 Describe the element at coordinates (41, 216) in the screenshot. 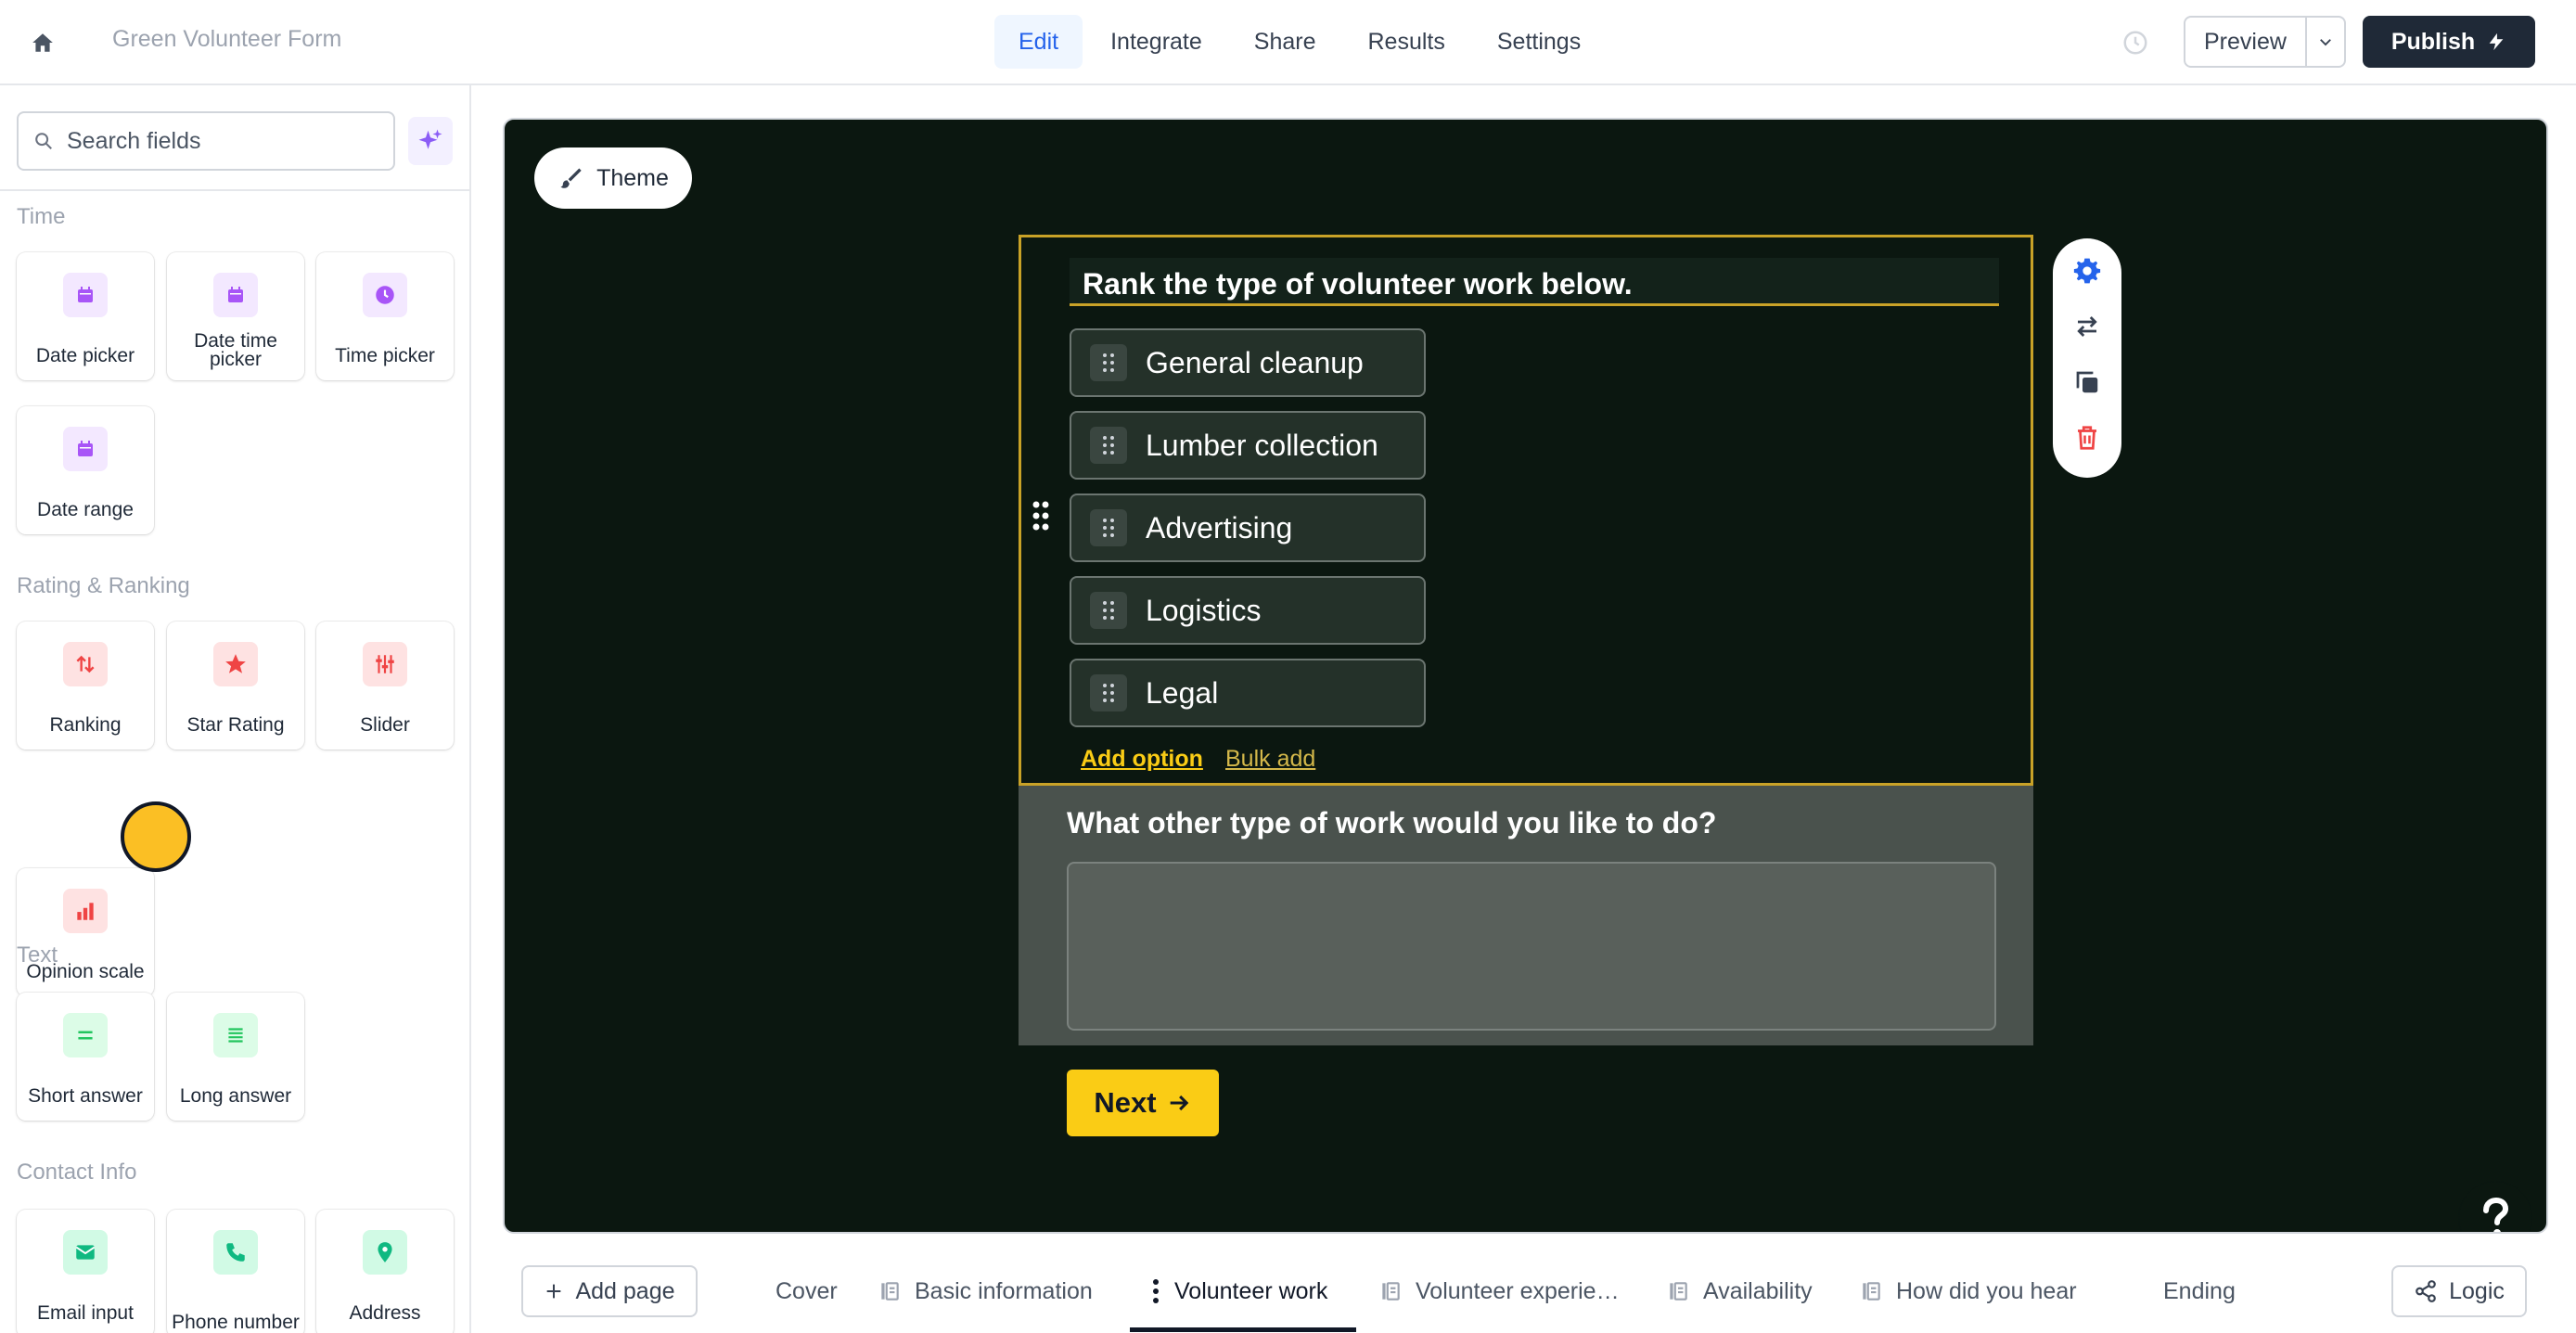

I see `section-title-time: Time` at that location.